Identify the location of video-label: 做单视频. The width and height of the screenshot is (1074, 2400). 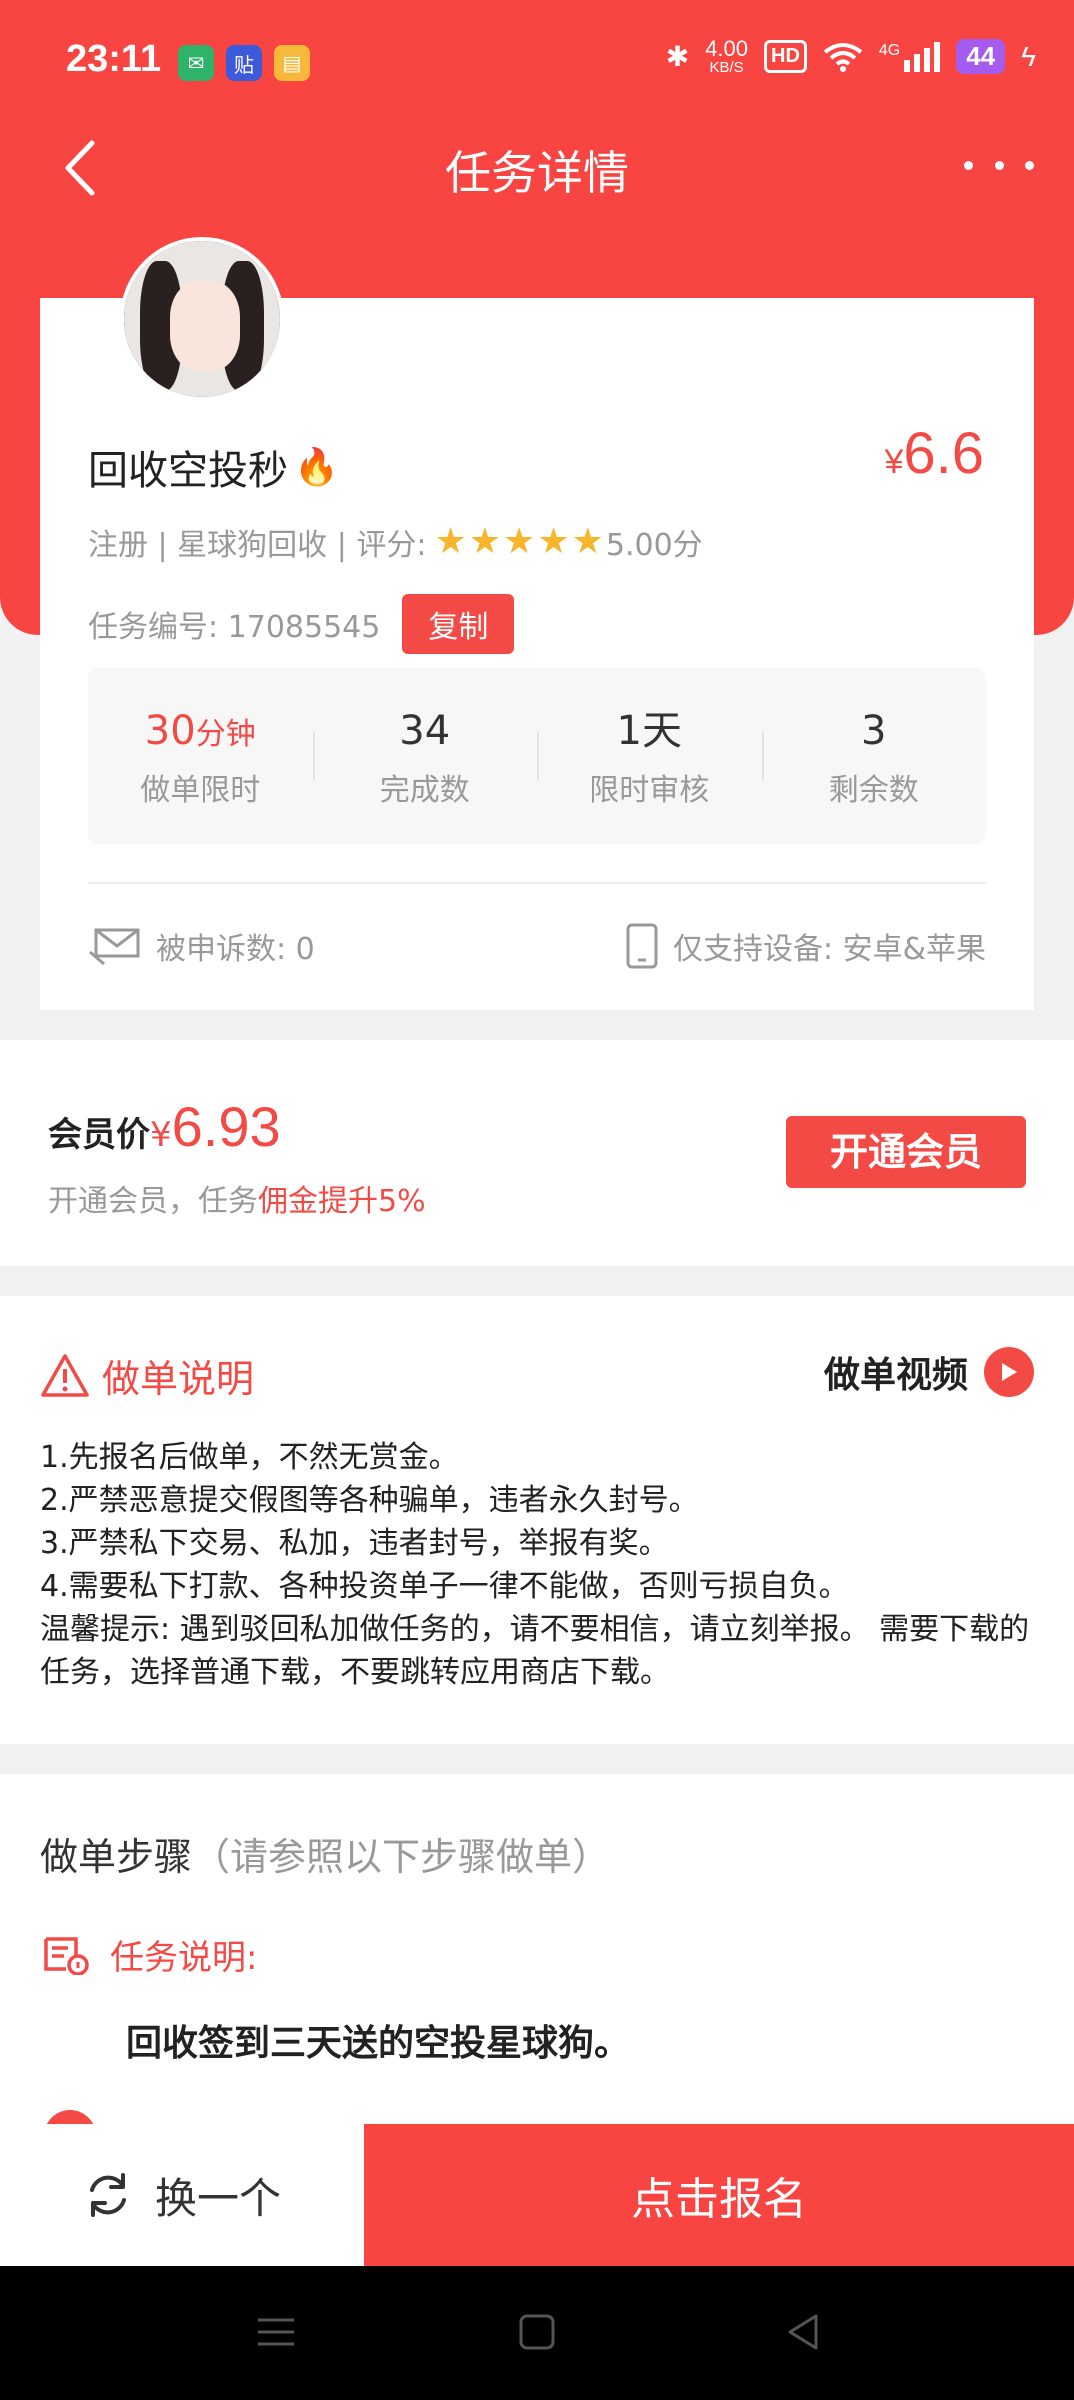
(895, 1375).